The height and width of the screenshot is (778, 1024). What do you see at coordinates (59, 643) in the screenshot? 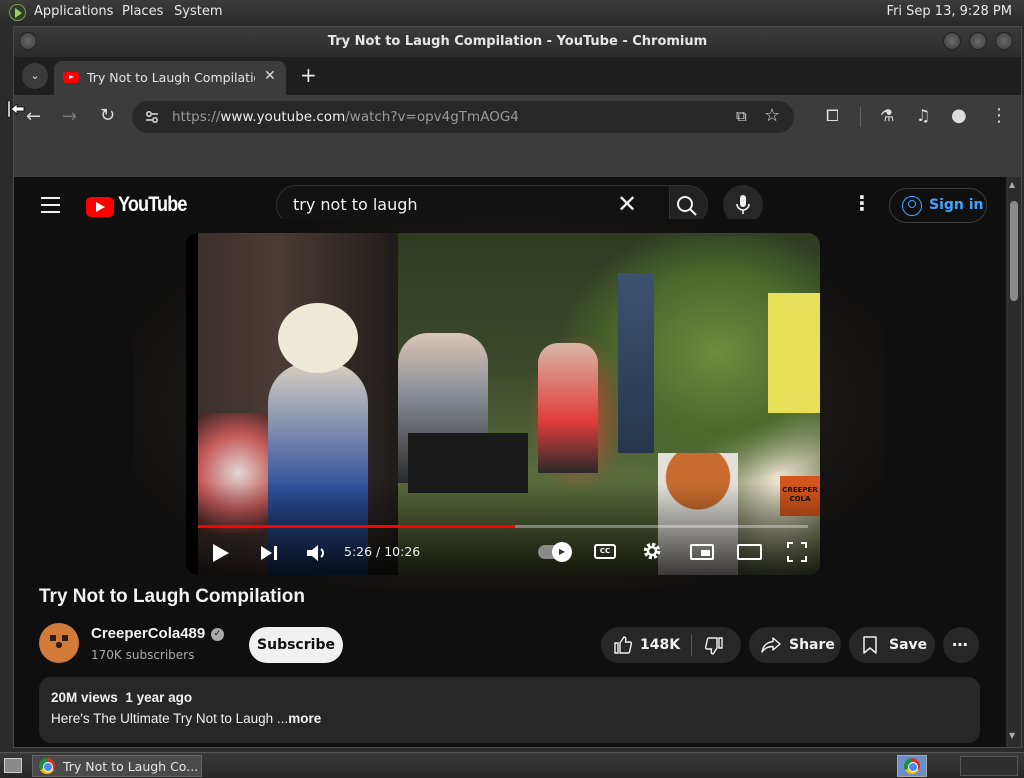
I see `channel-avatar` at bounding box center [59, 643].